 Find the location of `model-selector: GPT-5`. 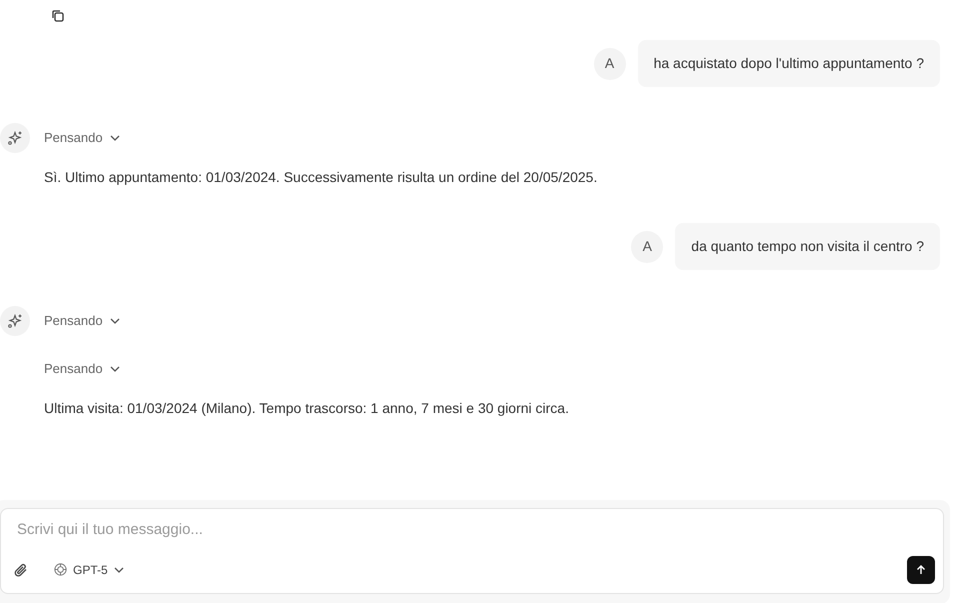

model-selector: GPT-5 is located at coordinates (89, 569).